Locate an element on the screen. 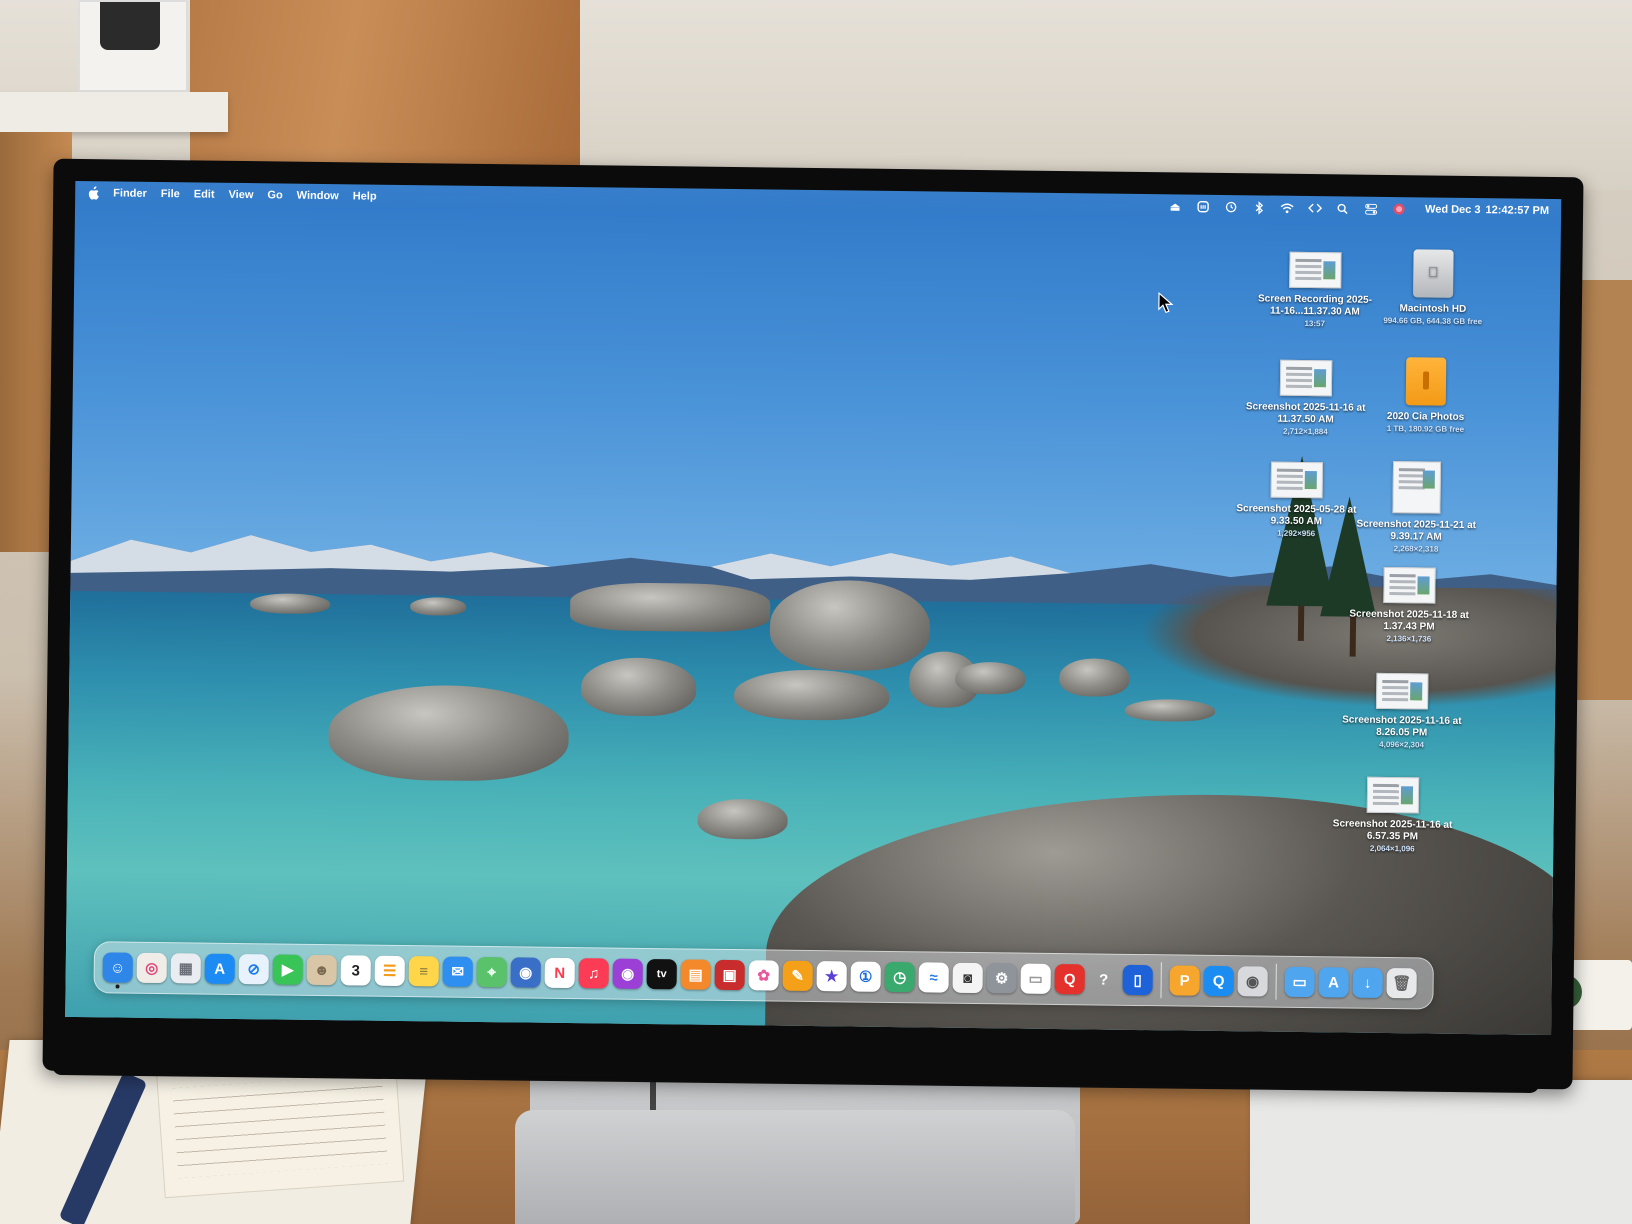  desktop-icon-name: Screenshot 2025-11-16 at 8.26.05 PM is located at coordinates (1402, 726).